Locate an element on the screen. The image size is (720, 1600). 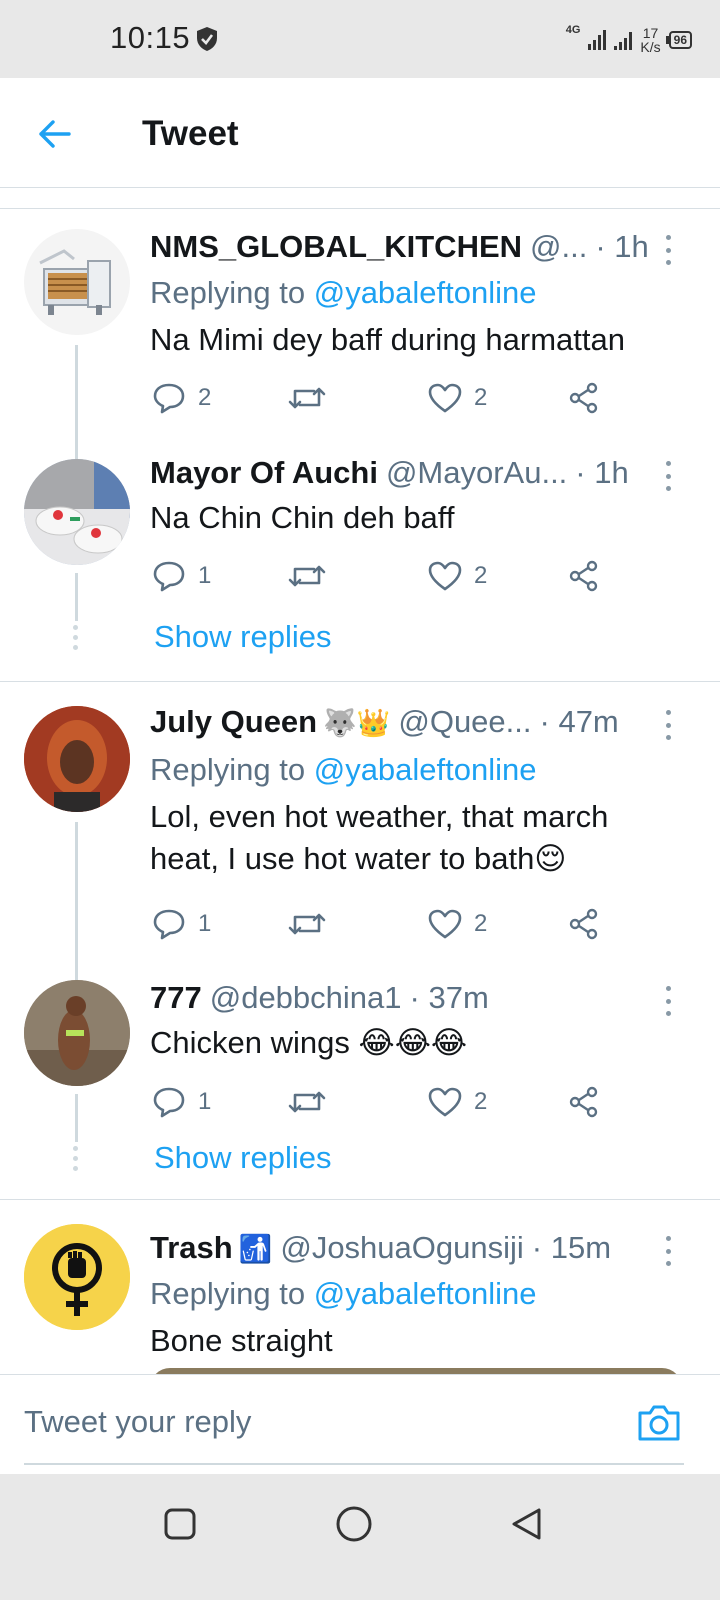
tweet-actions: 2 2 is located at coordinates (385, 398).